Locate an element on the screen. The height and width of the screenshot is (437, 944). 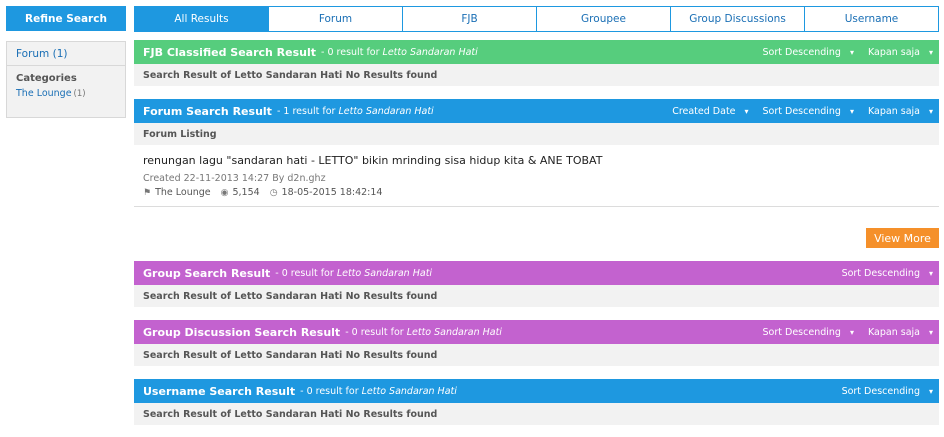
category-count: (1) is located at coordinates (79, 94).